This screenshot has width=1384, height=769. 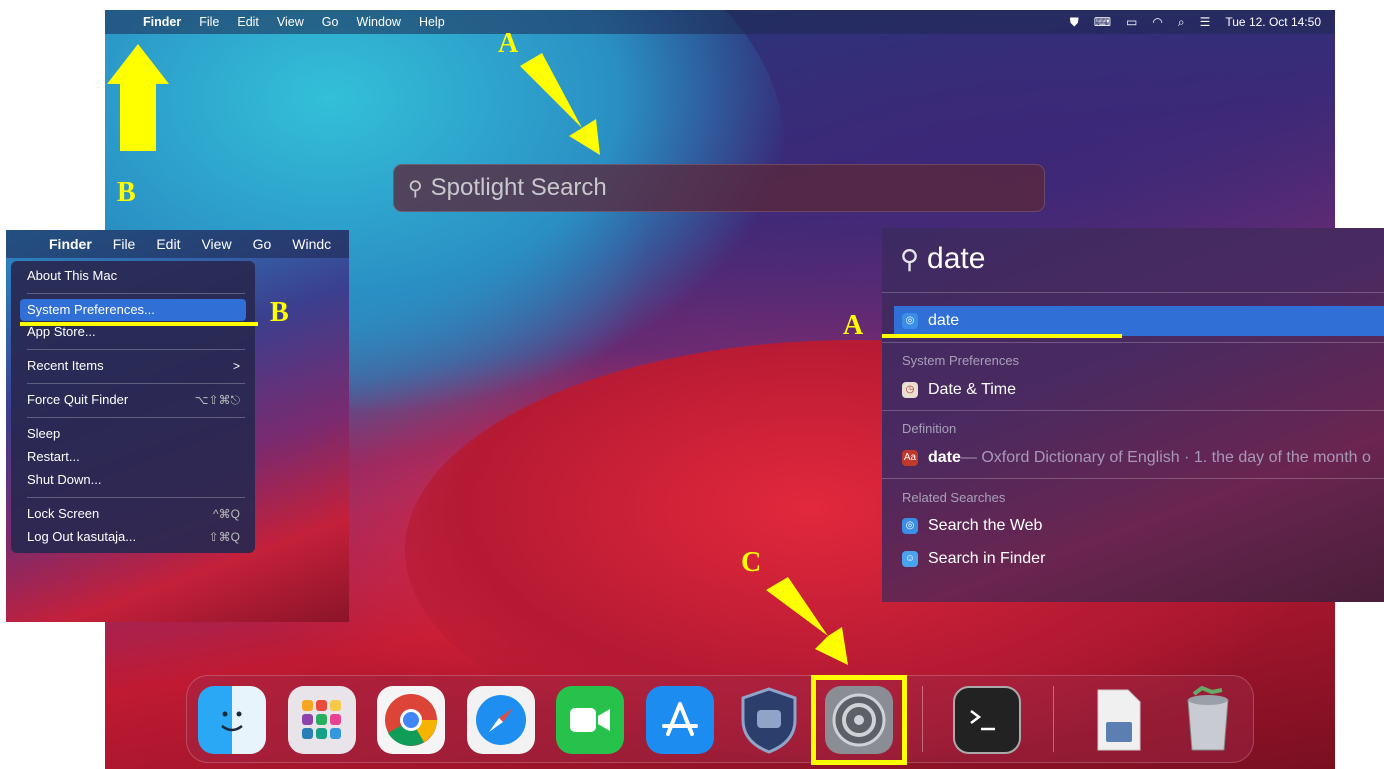 I want to click on arrow-a, so click(x=560, y=104).